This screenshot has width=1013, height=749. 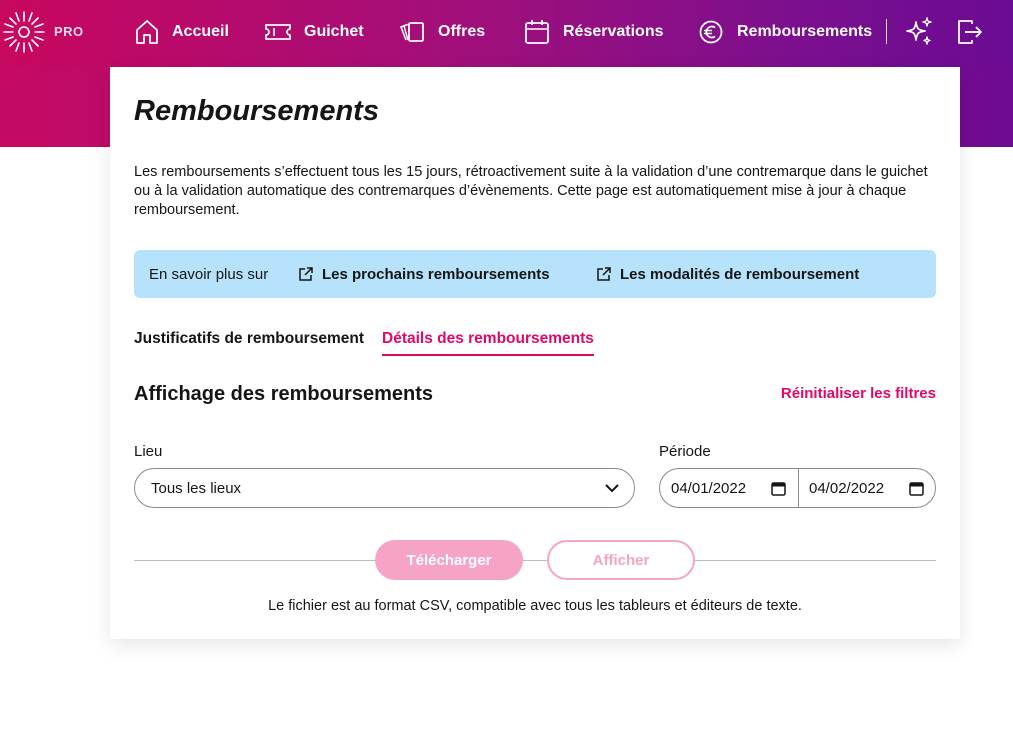 I want to click on nav-label: Offres, so click(x=462, y=31).